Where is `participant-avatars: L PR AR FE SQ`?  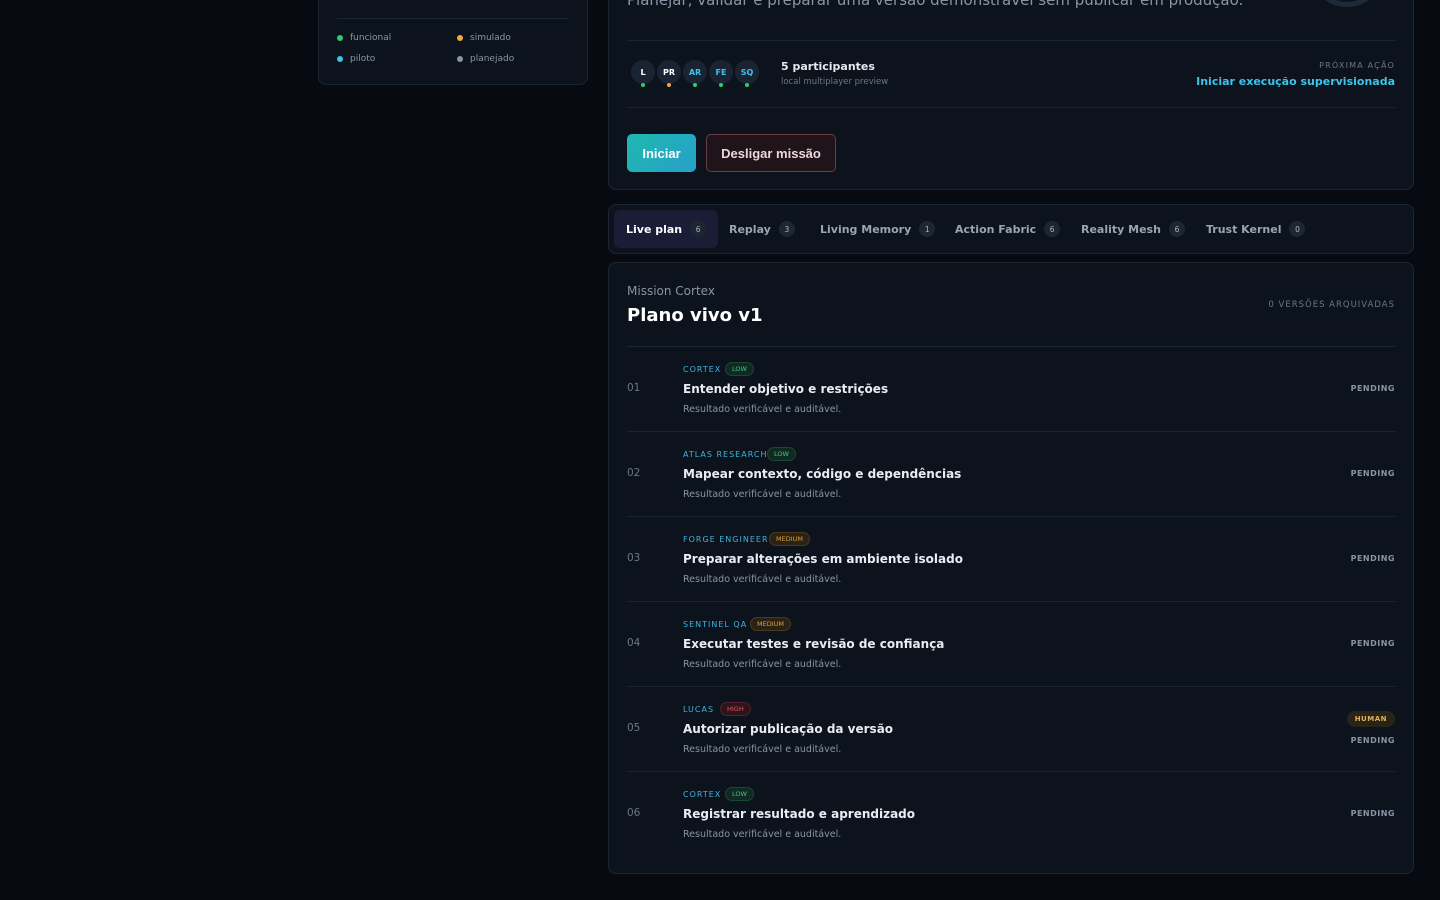 participant-avatars: L PR AR FE SQ is located at coordinates (695, 72).